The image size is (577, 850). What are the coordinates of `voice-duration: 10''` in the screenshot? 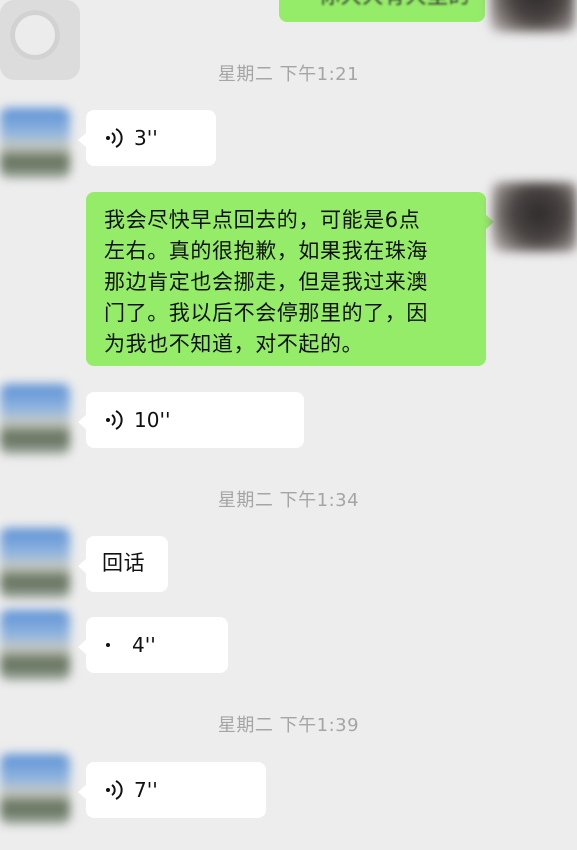 It's located at (152, 419).